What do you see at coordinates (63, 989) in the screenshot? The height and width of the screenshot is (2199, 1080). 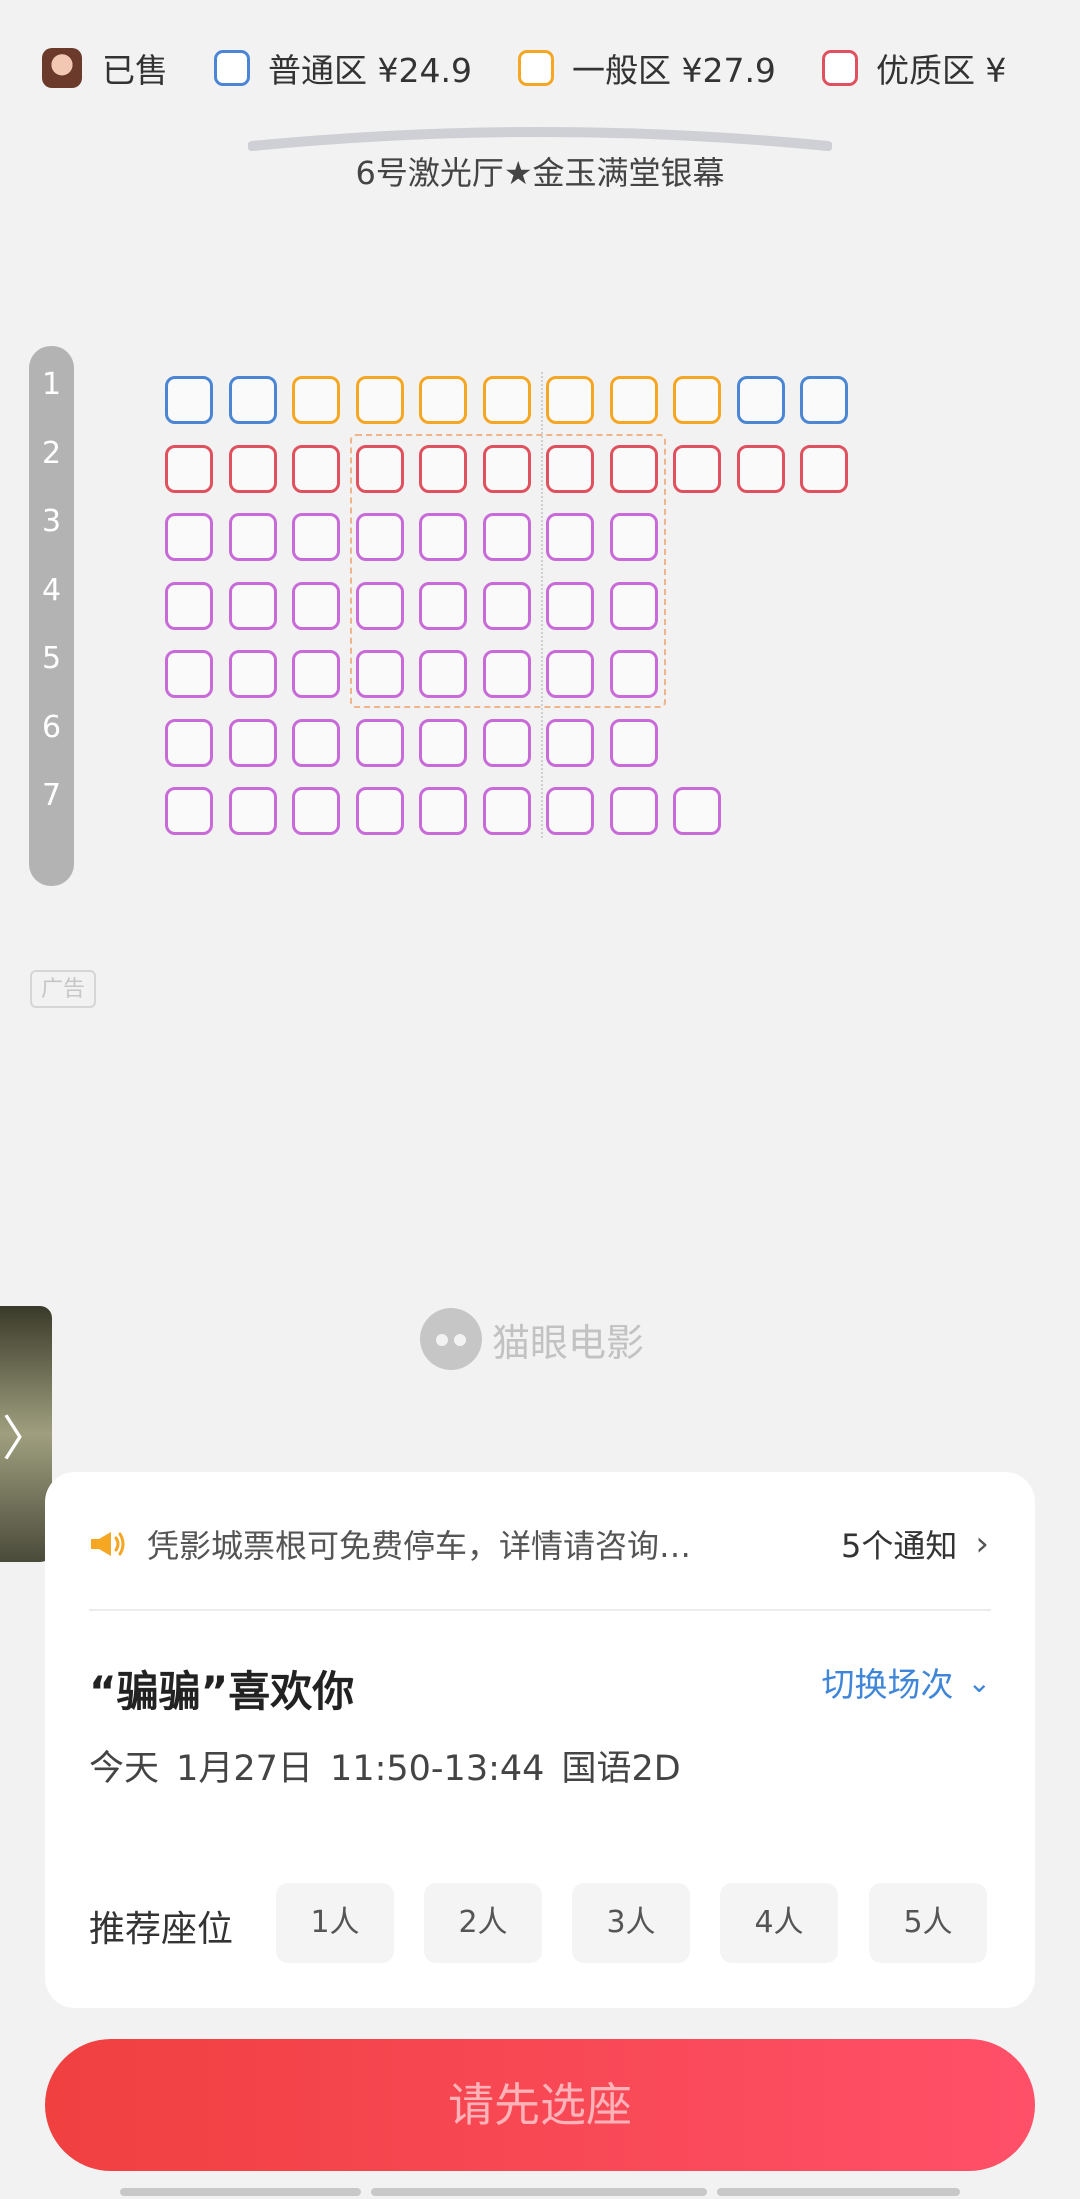 I see `ad-tag: 广告` at bounding box center [63, 989].